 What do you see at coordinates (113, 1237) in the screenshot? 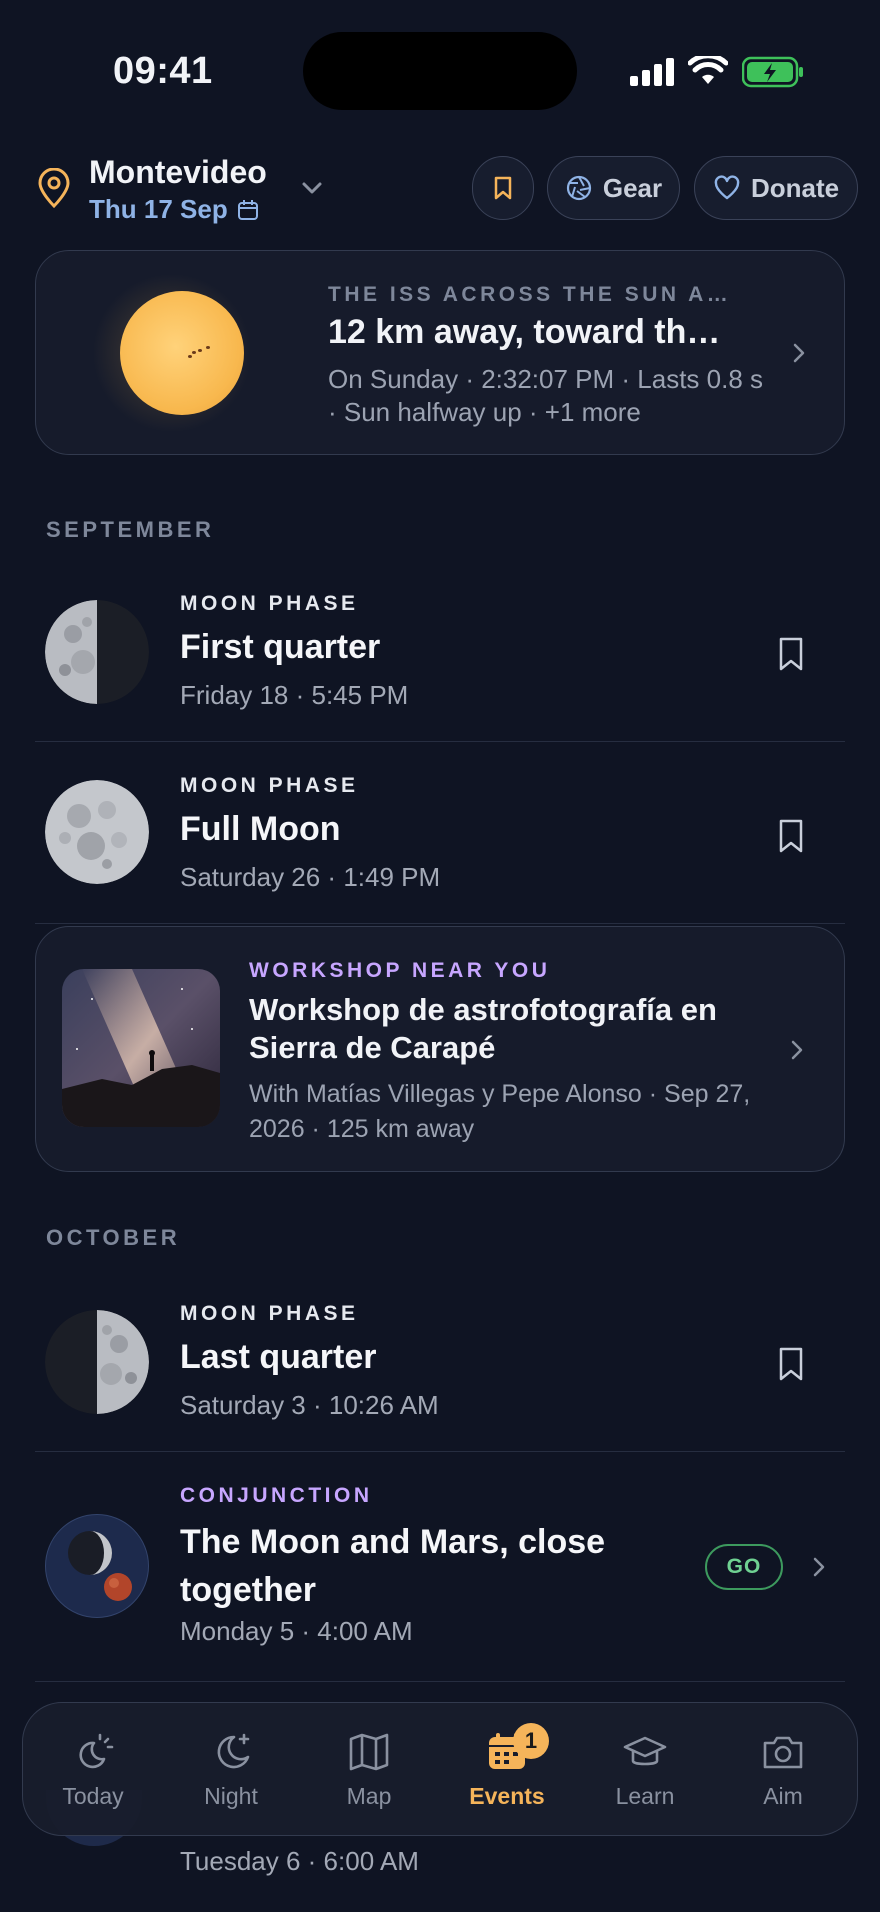
I see `section-header-october: OCTOBER` at bounding box center [113, 1237].